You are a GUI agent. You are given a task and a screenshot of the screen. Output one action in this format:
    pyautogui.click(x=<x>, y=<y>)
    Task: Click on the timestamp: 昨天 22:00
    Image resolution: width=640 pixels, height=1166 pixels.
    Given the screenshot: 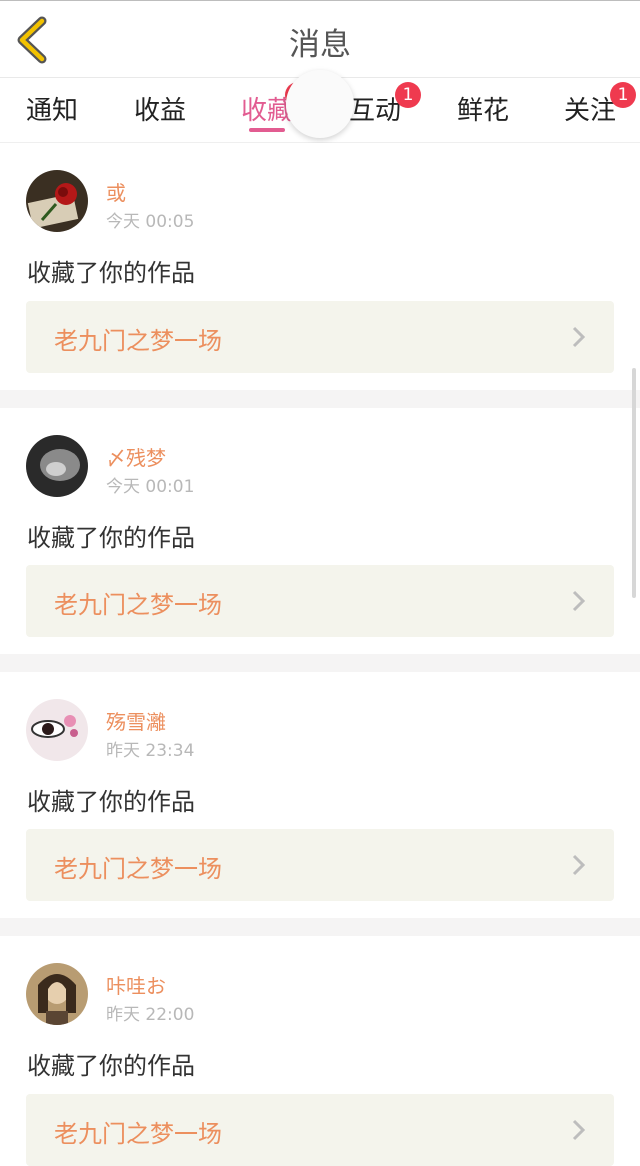 What is the action you would take?
    pyautogui.click(x=150, y=1015)
    